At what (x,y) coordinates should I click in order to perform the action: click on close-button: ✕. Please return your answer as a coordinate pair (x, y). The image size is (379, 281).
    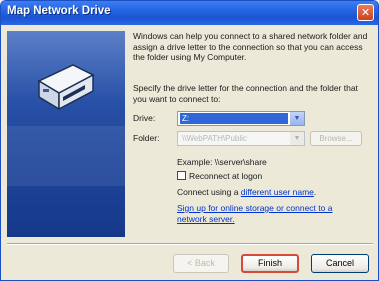
    Looking at the image, I should click on (365, 12).